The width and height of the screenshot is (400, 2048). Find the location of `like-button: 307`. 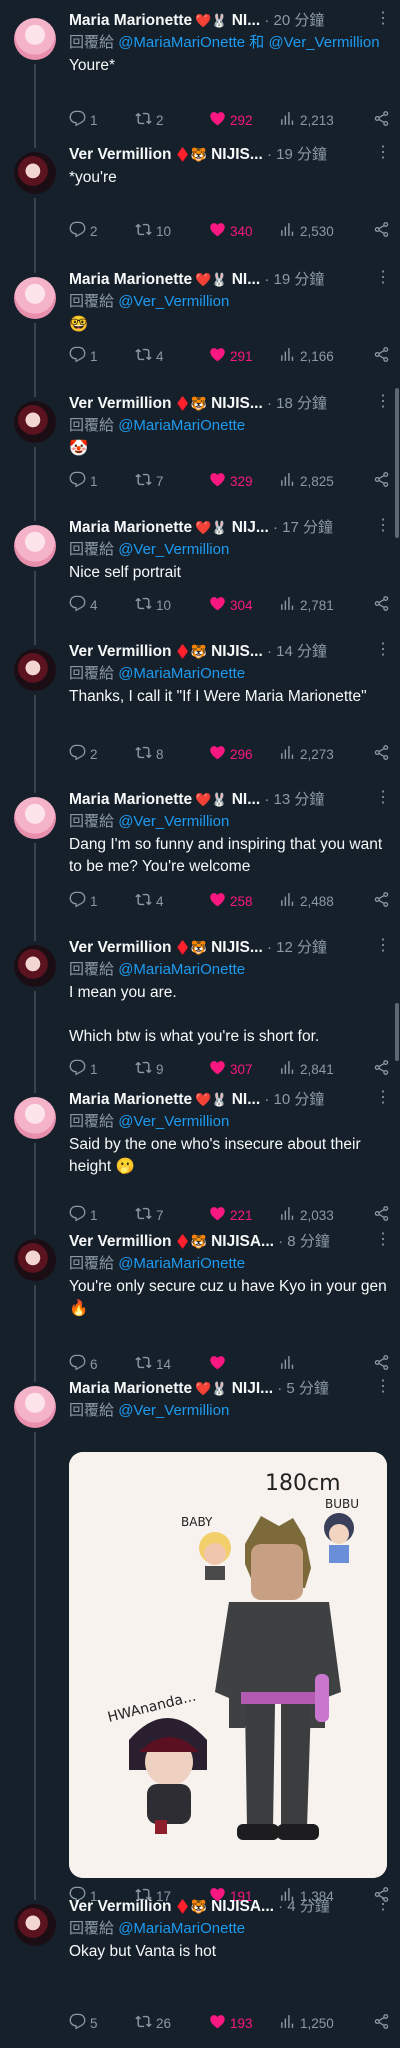

like-button: 307 is located at coordinates (244, 1069).